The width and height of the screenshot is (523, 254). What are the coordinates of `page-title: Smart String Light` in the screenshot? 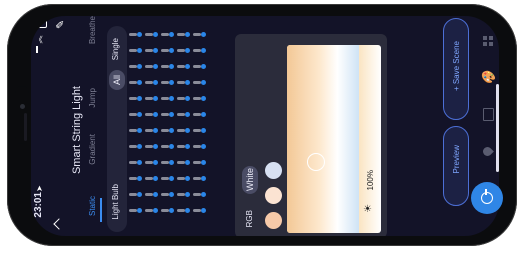 It's located at (77, 130).